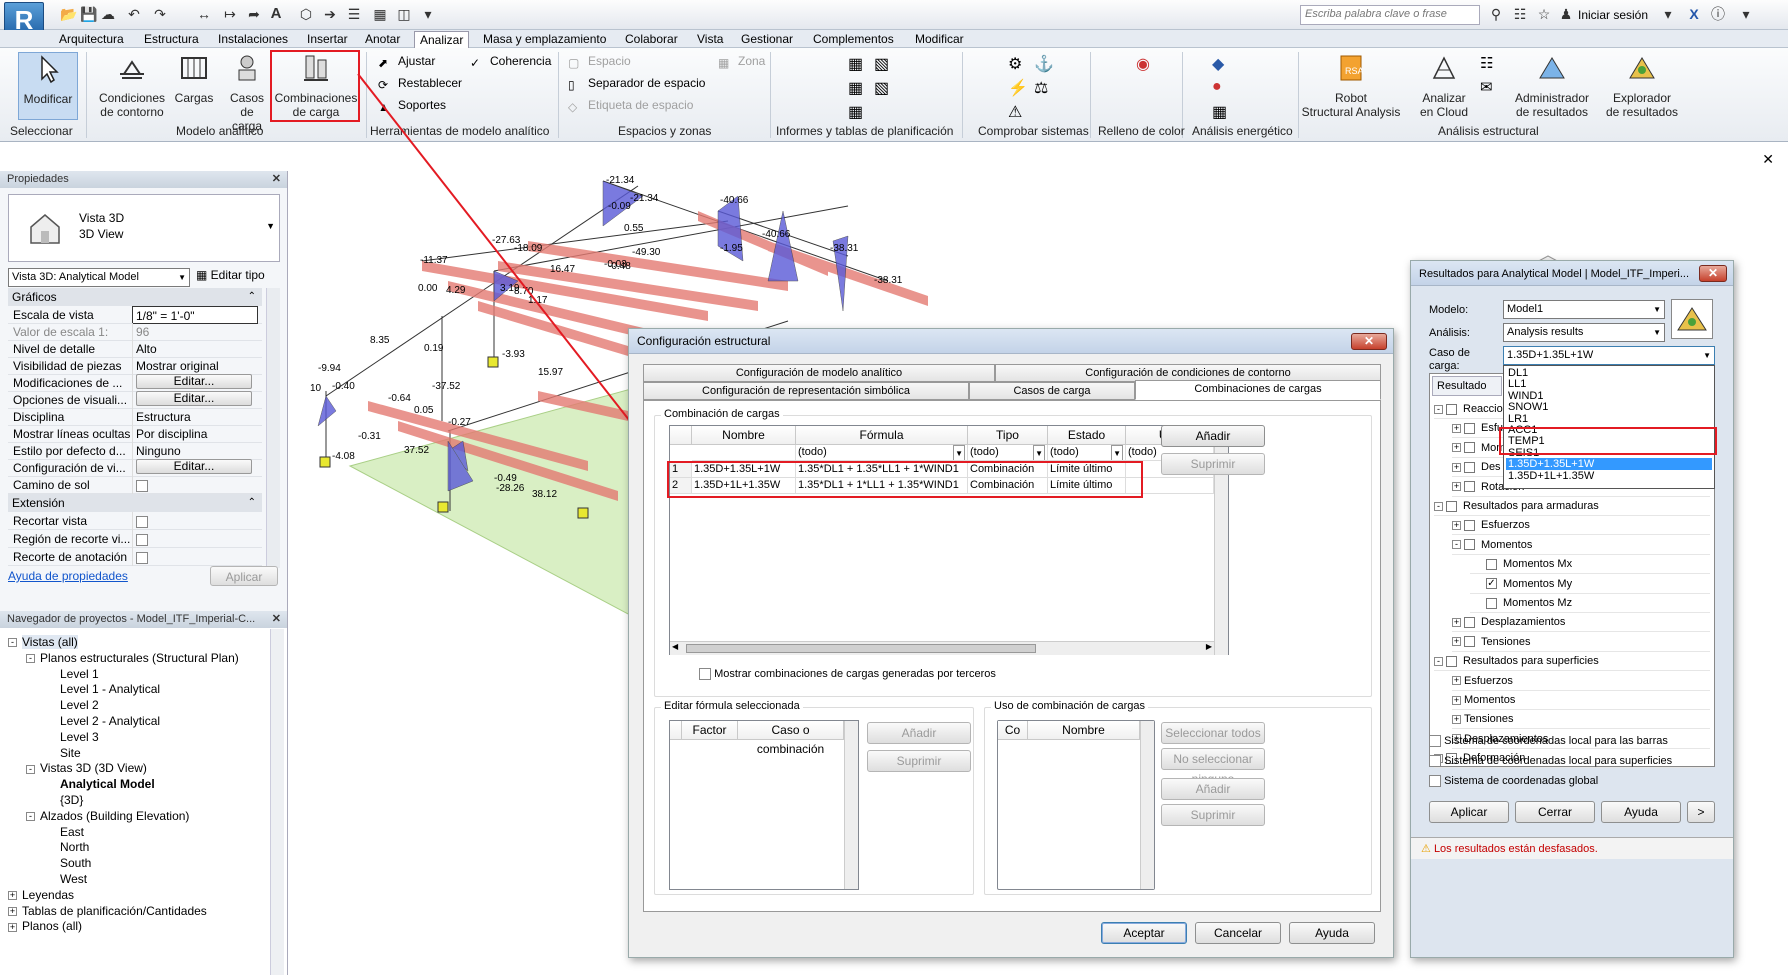  I want to click on browser-item: + Planos (all), so click(45, 926).